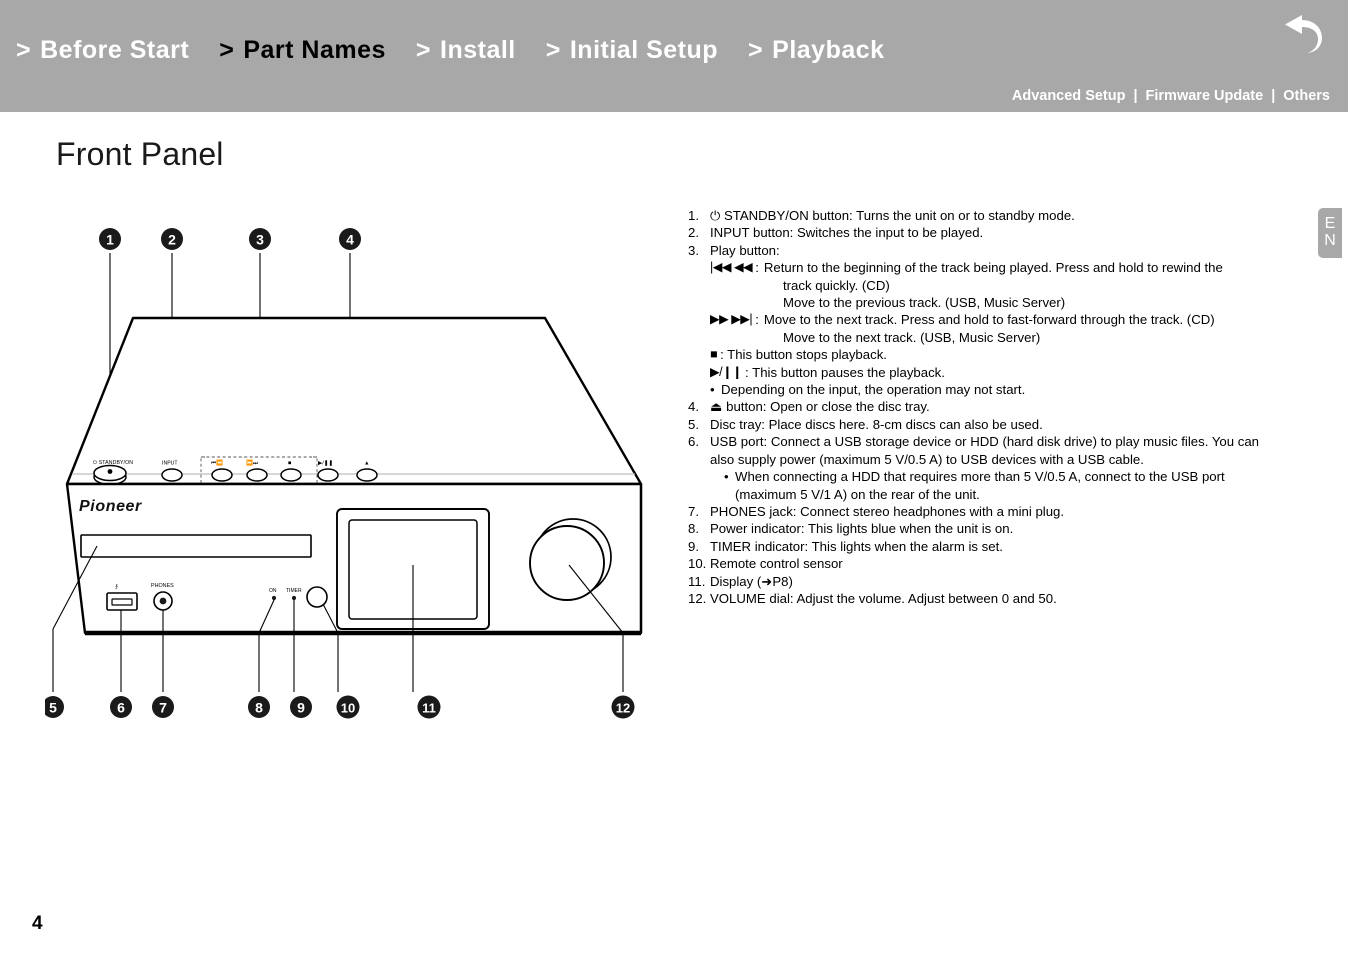  I want to click on desc-play-stop-row: ■ : This button stops playback., so click(1004, 354).